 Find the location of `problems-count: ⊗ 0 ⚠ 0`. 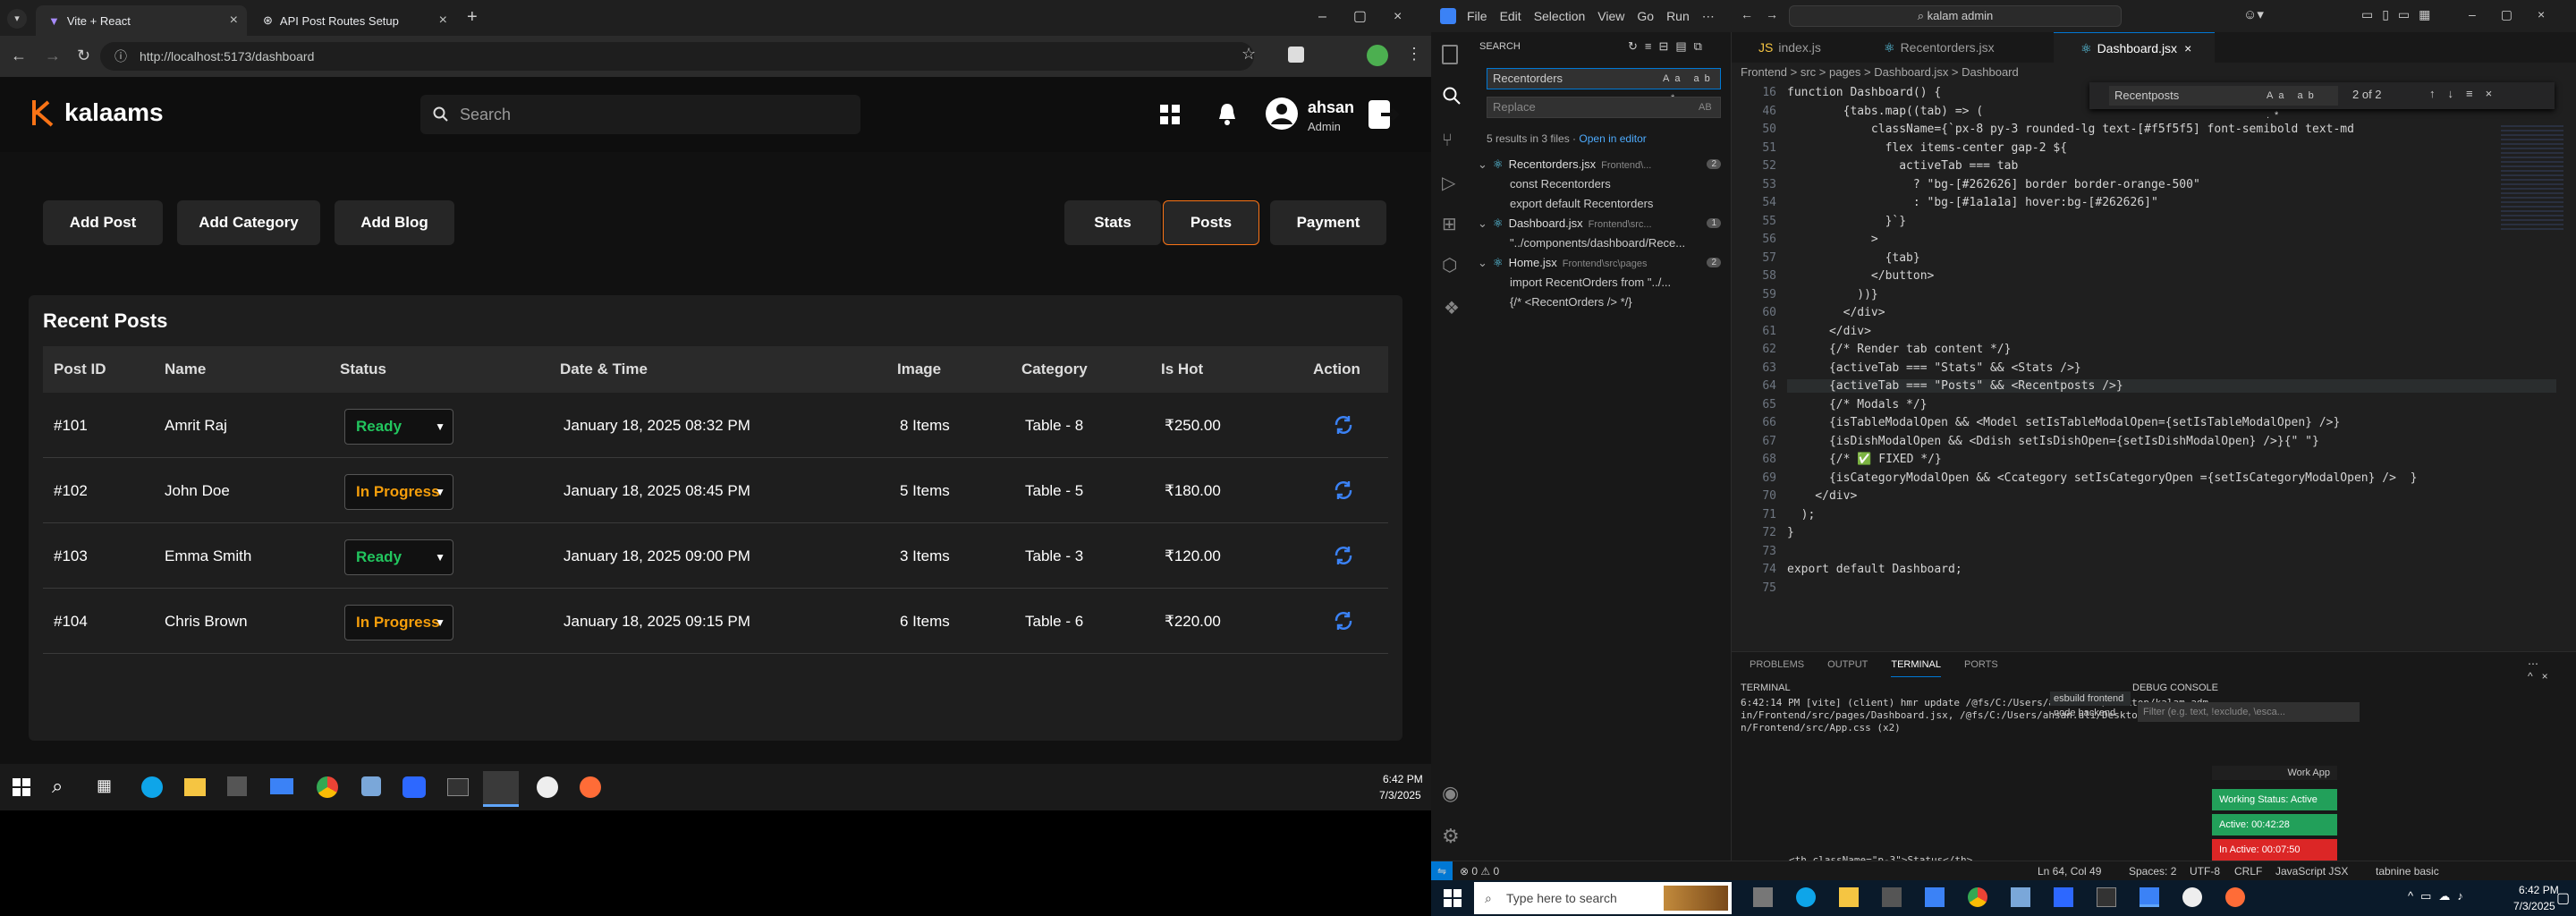

problems-count: ⊗ 0 ⚠ 0 is located at coordinates (1479, 871).